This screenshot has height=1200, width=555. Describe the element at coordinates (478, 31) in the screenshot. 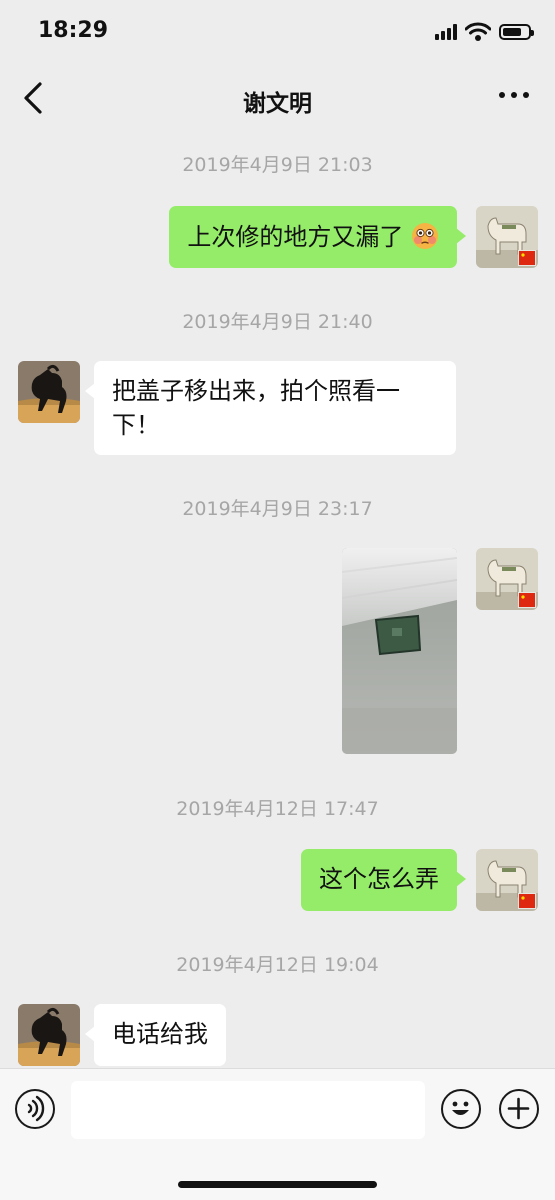

I see `wifi-icon` at that location.